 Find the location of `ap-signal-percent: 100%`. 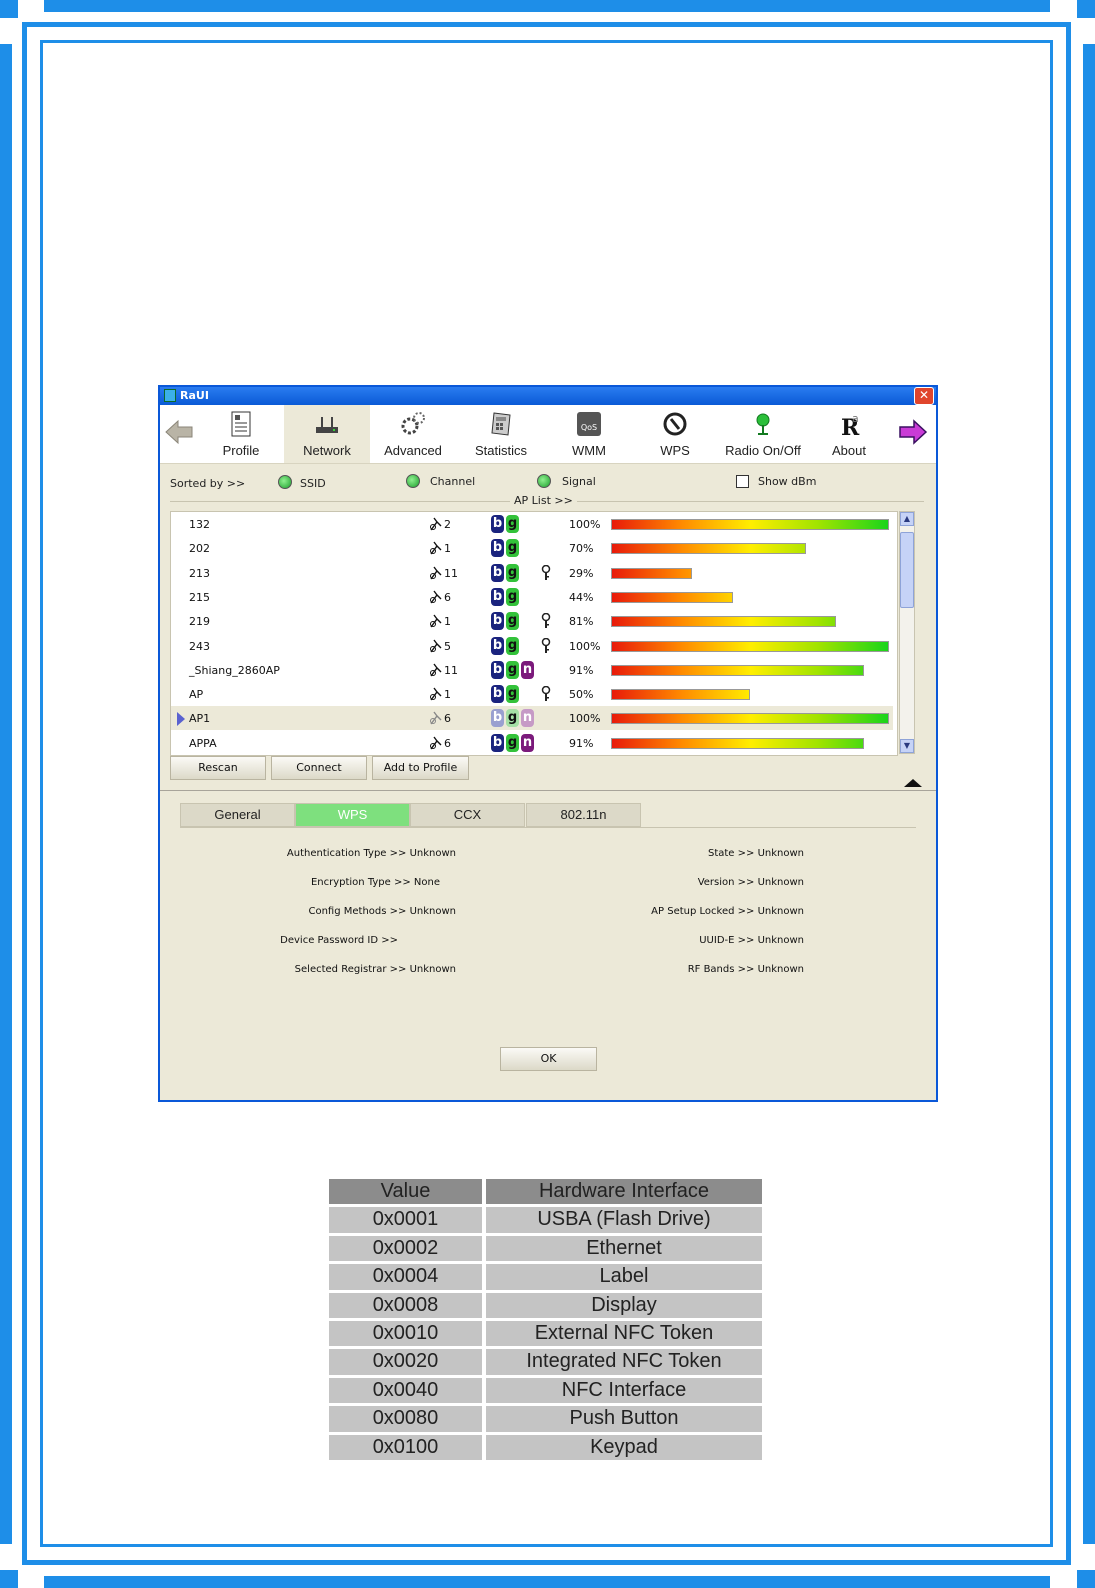

ap-signal-percent: 100% is located at coordinates (585, 719).